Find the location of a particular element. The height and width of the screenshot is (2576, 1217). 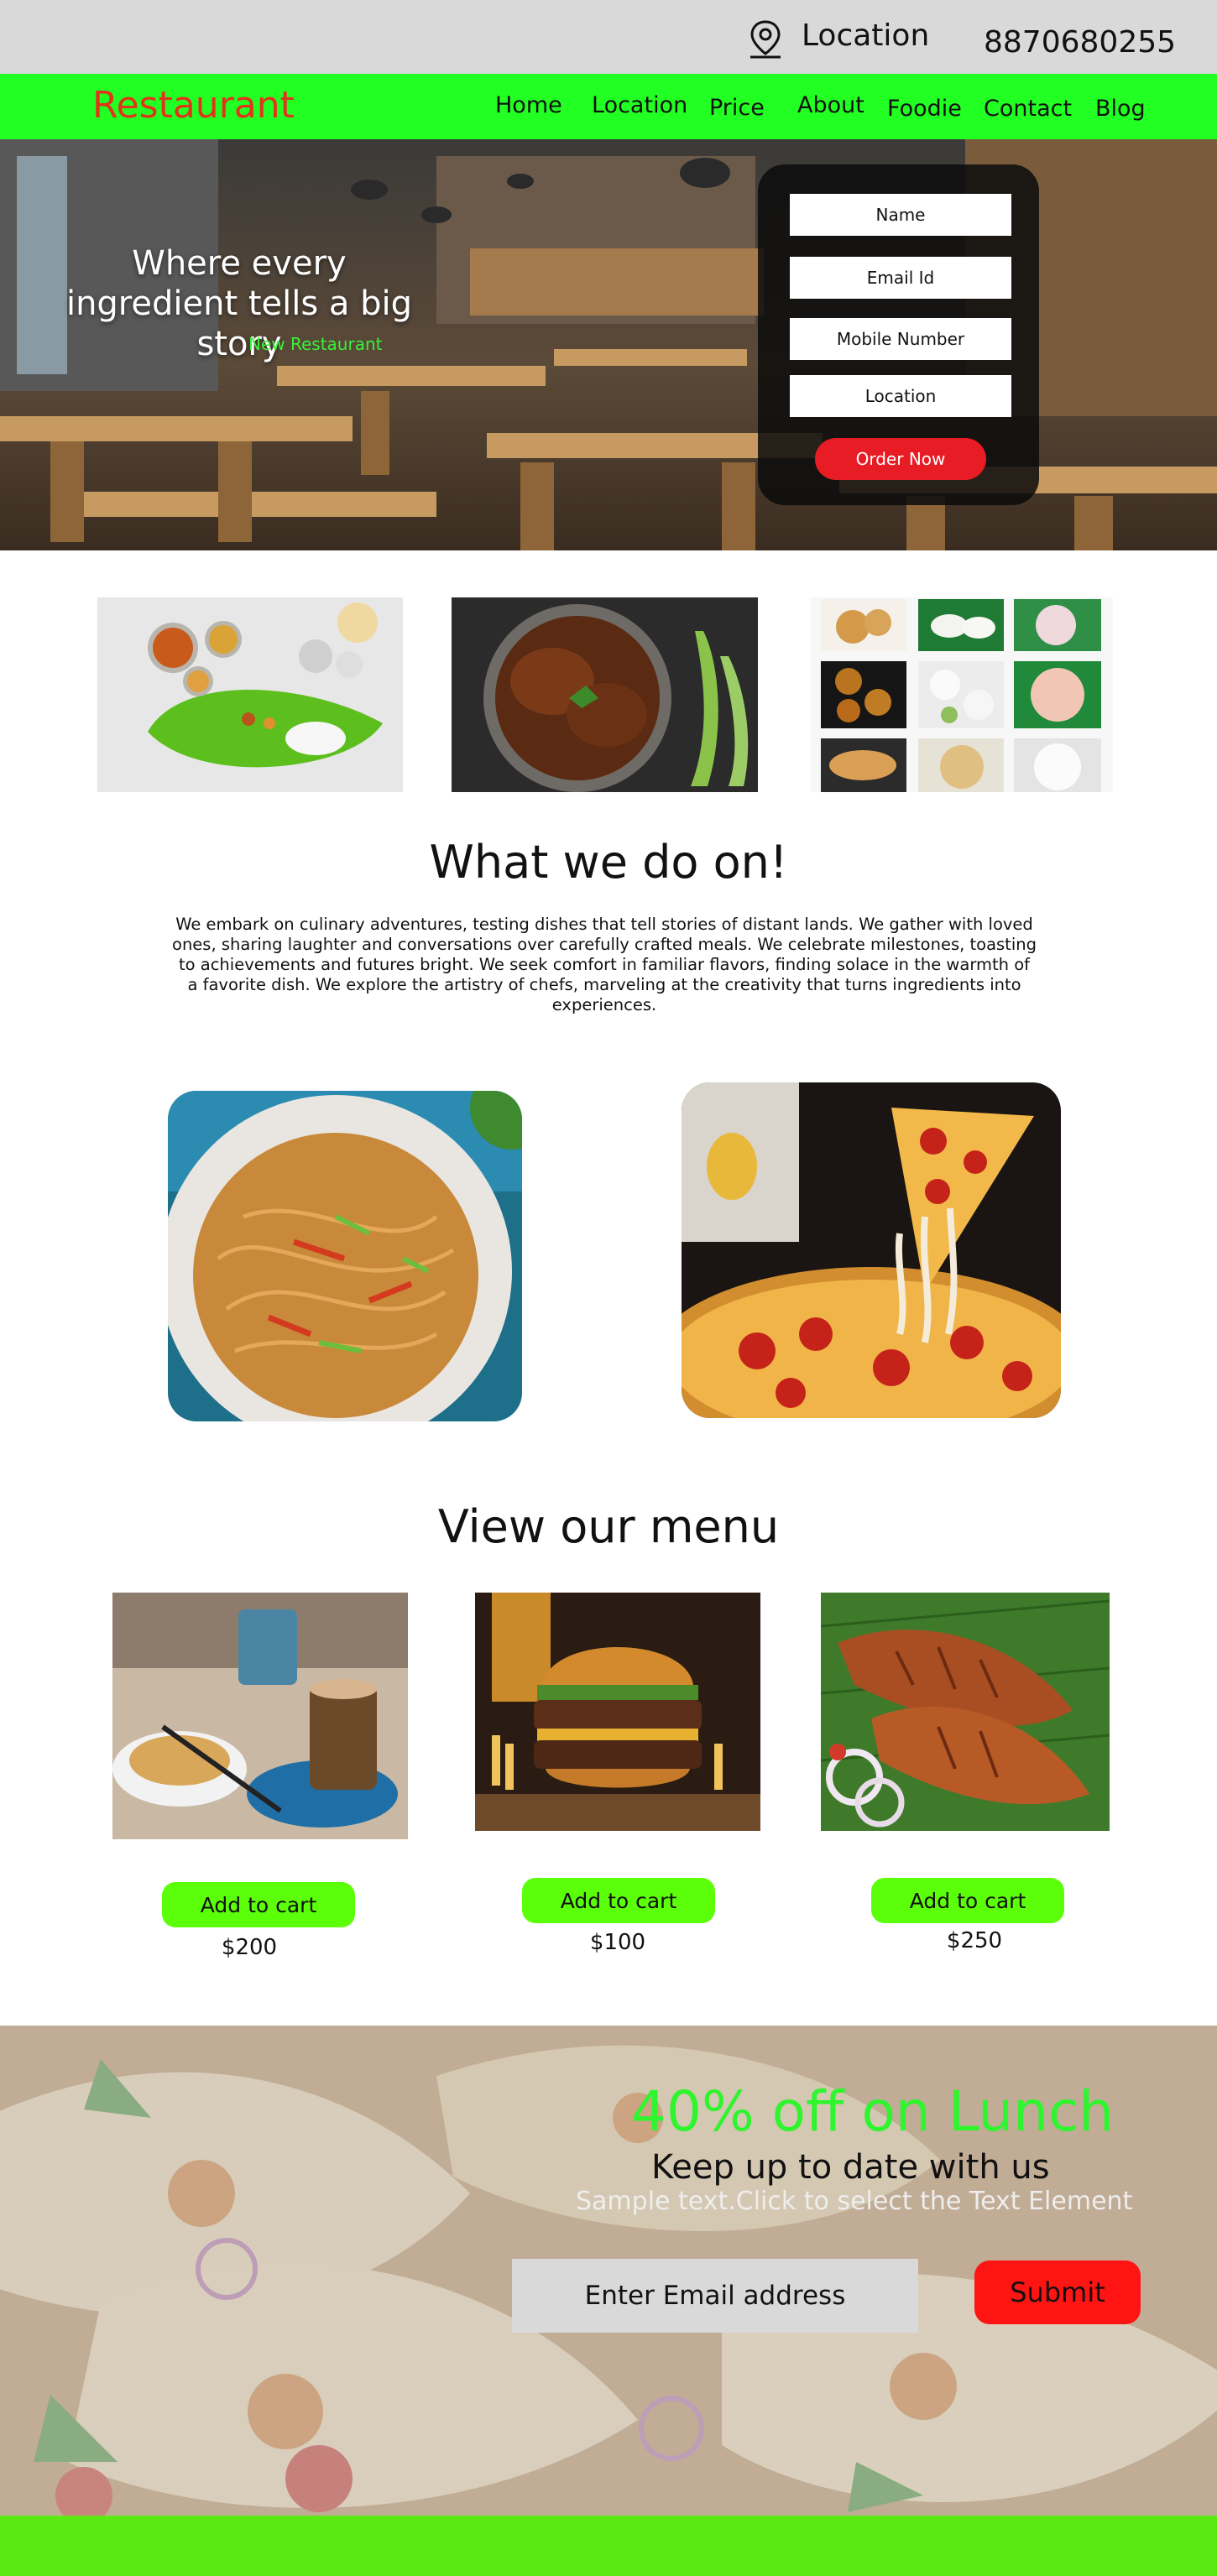

order-form: Order Now is located at coordinates (898, 334).